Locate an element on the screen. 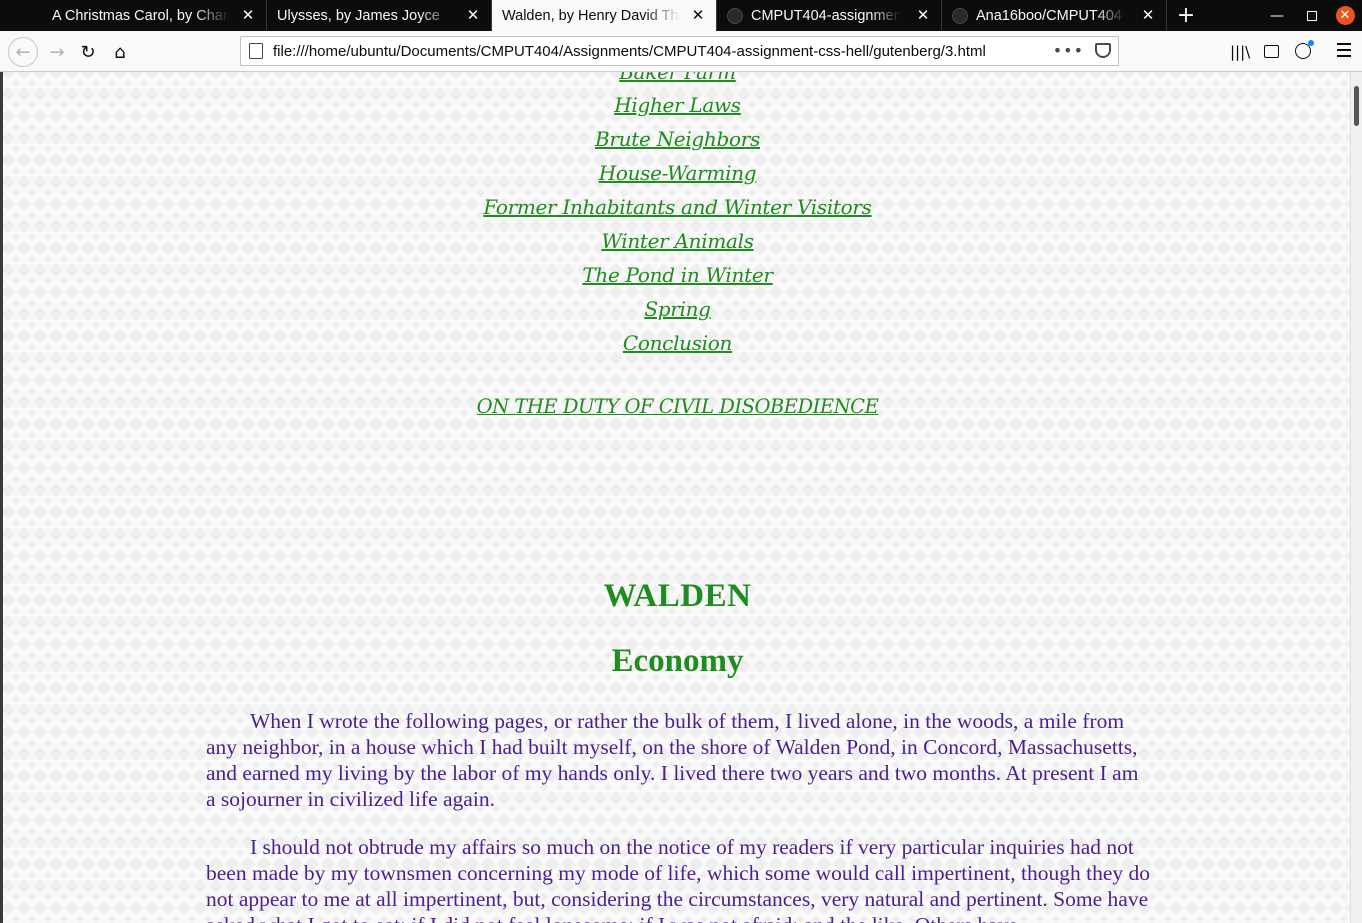  maximize-button is located at coordinates (1312, 15).